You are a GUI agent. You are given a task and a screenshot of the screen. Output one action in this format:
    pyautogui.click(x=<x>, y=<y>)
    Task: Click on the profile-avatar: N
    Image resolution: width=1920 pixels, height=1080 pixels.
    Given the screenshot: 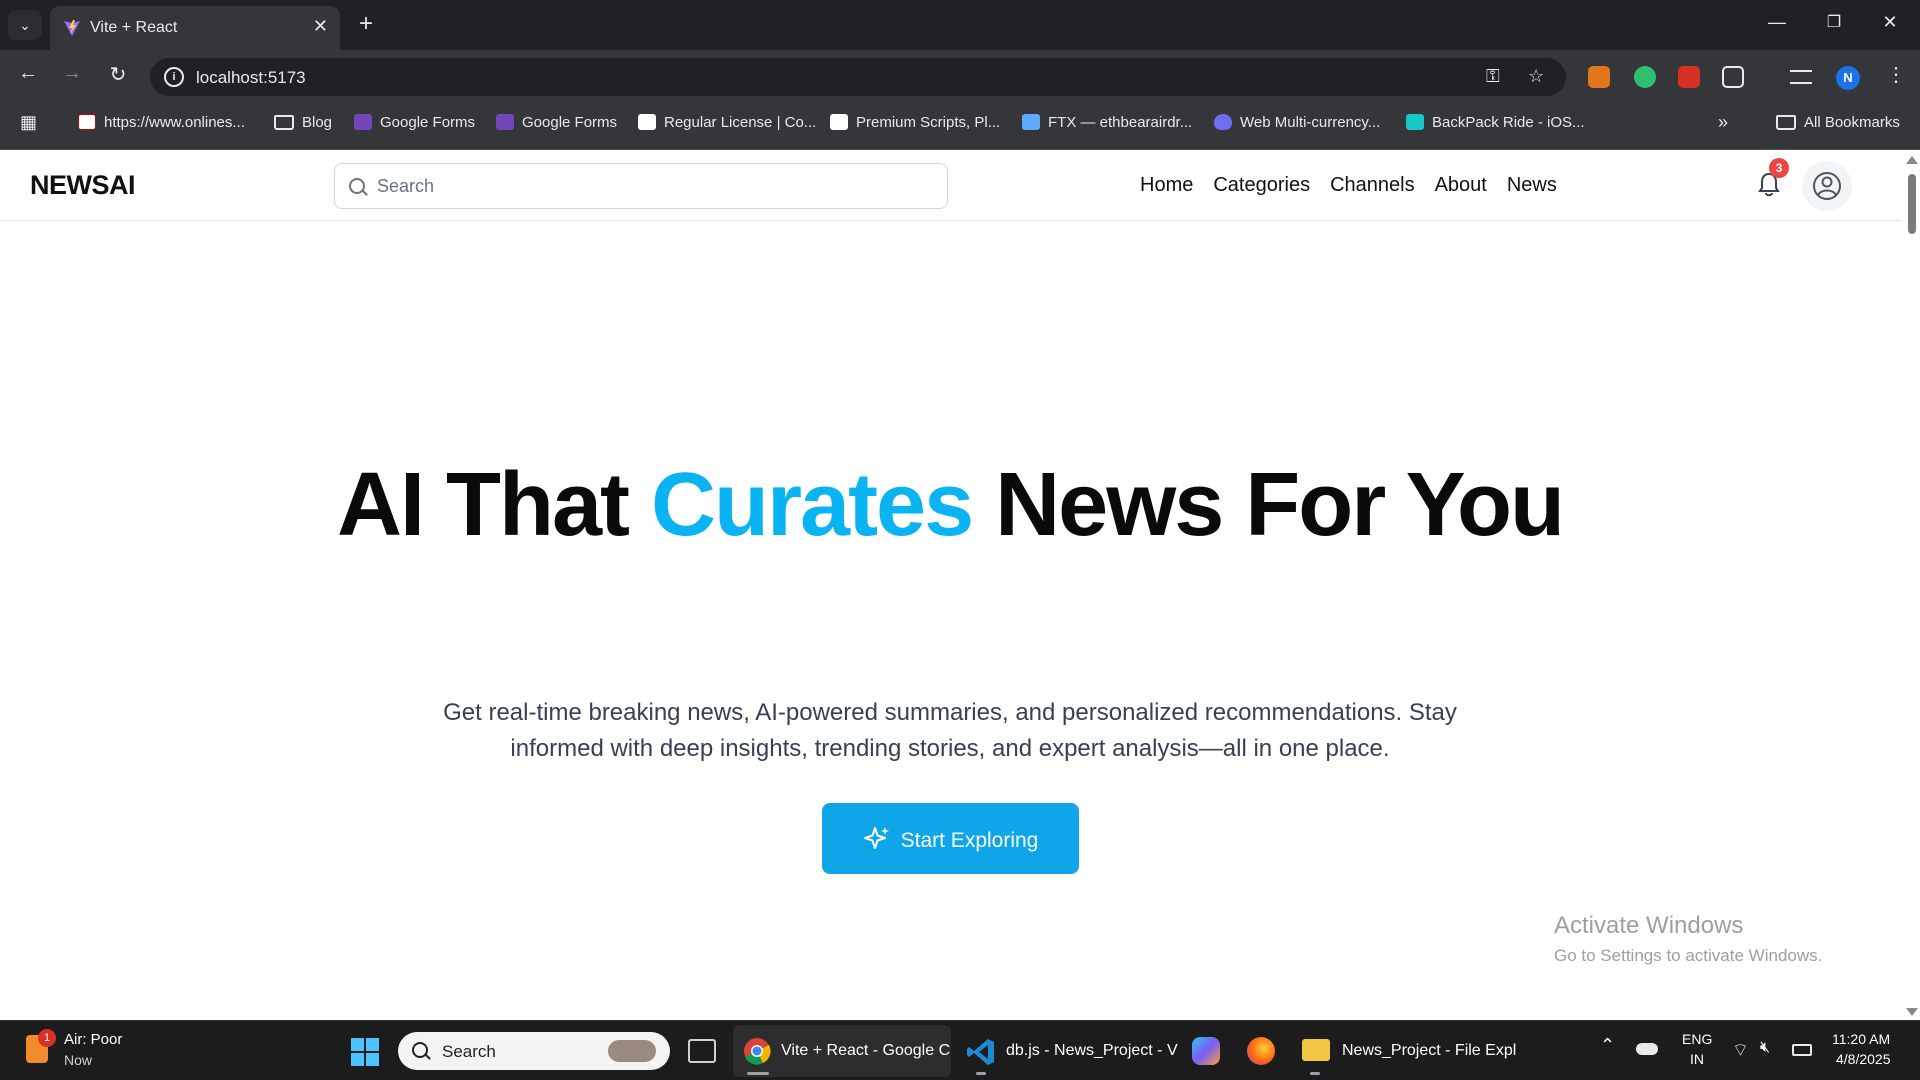 What is the action you would take?
    pyautogui.click(x=1848, y=78)
    